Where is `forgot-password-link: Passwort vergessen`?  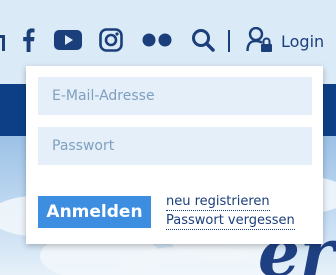
forgot-password-link: Passwort vergessen is located at coordinates (230, 221).